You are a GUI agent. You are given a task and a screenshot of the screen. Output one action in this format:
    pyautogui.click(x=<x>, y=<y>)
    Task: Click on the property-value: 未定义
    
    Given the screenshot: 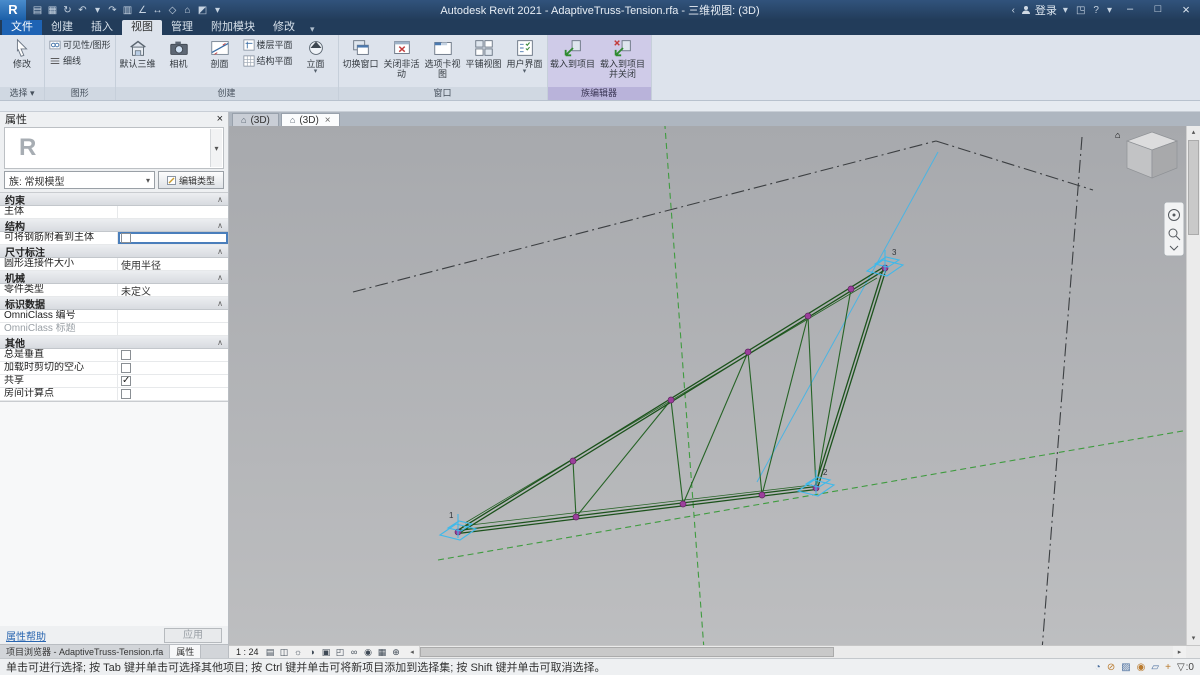 What is the action you would take?
    pyautogui.click(x=173, y=290)
    